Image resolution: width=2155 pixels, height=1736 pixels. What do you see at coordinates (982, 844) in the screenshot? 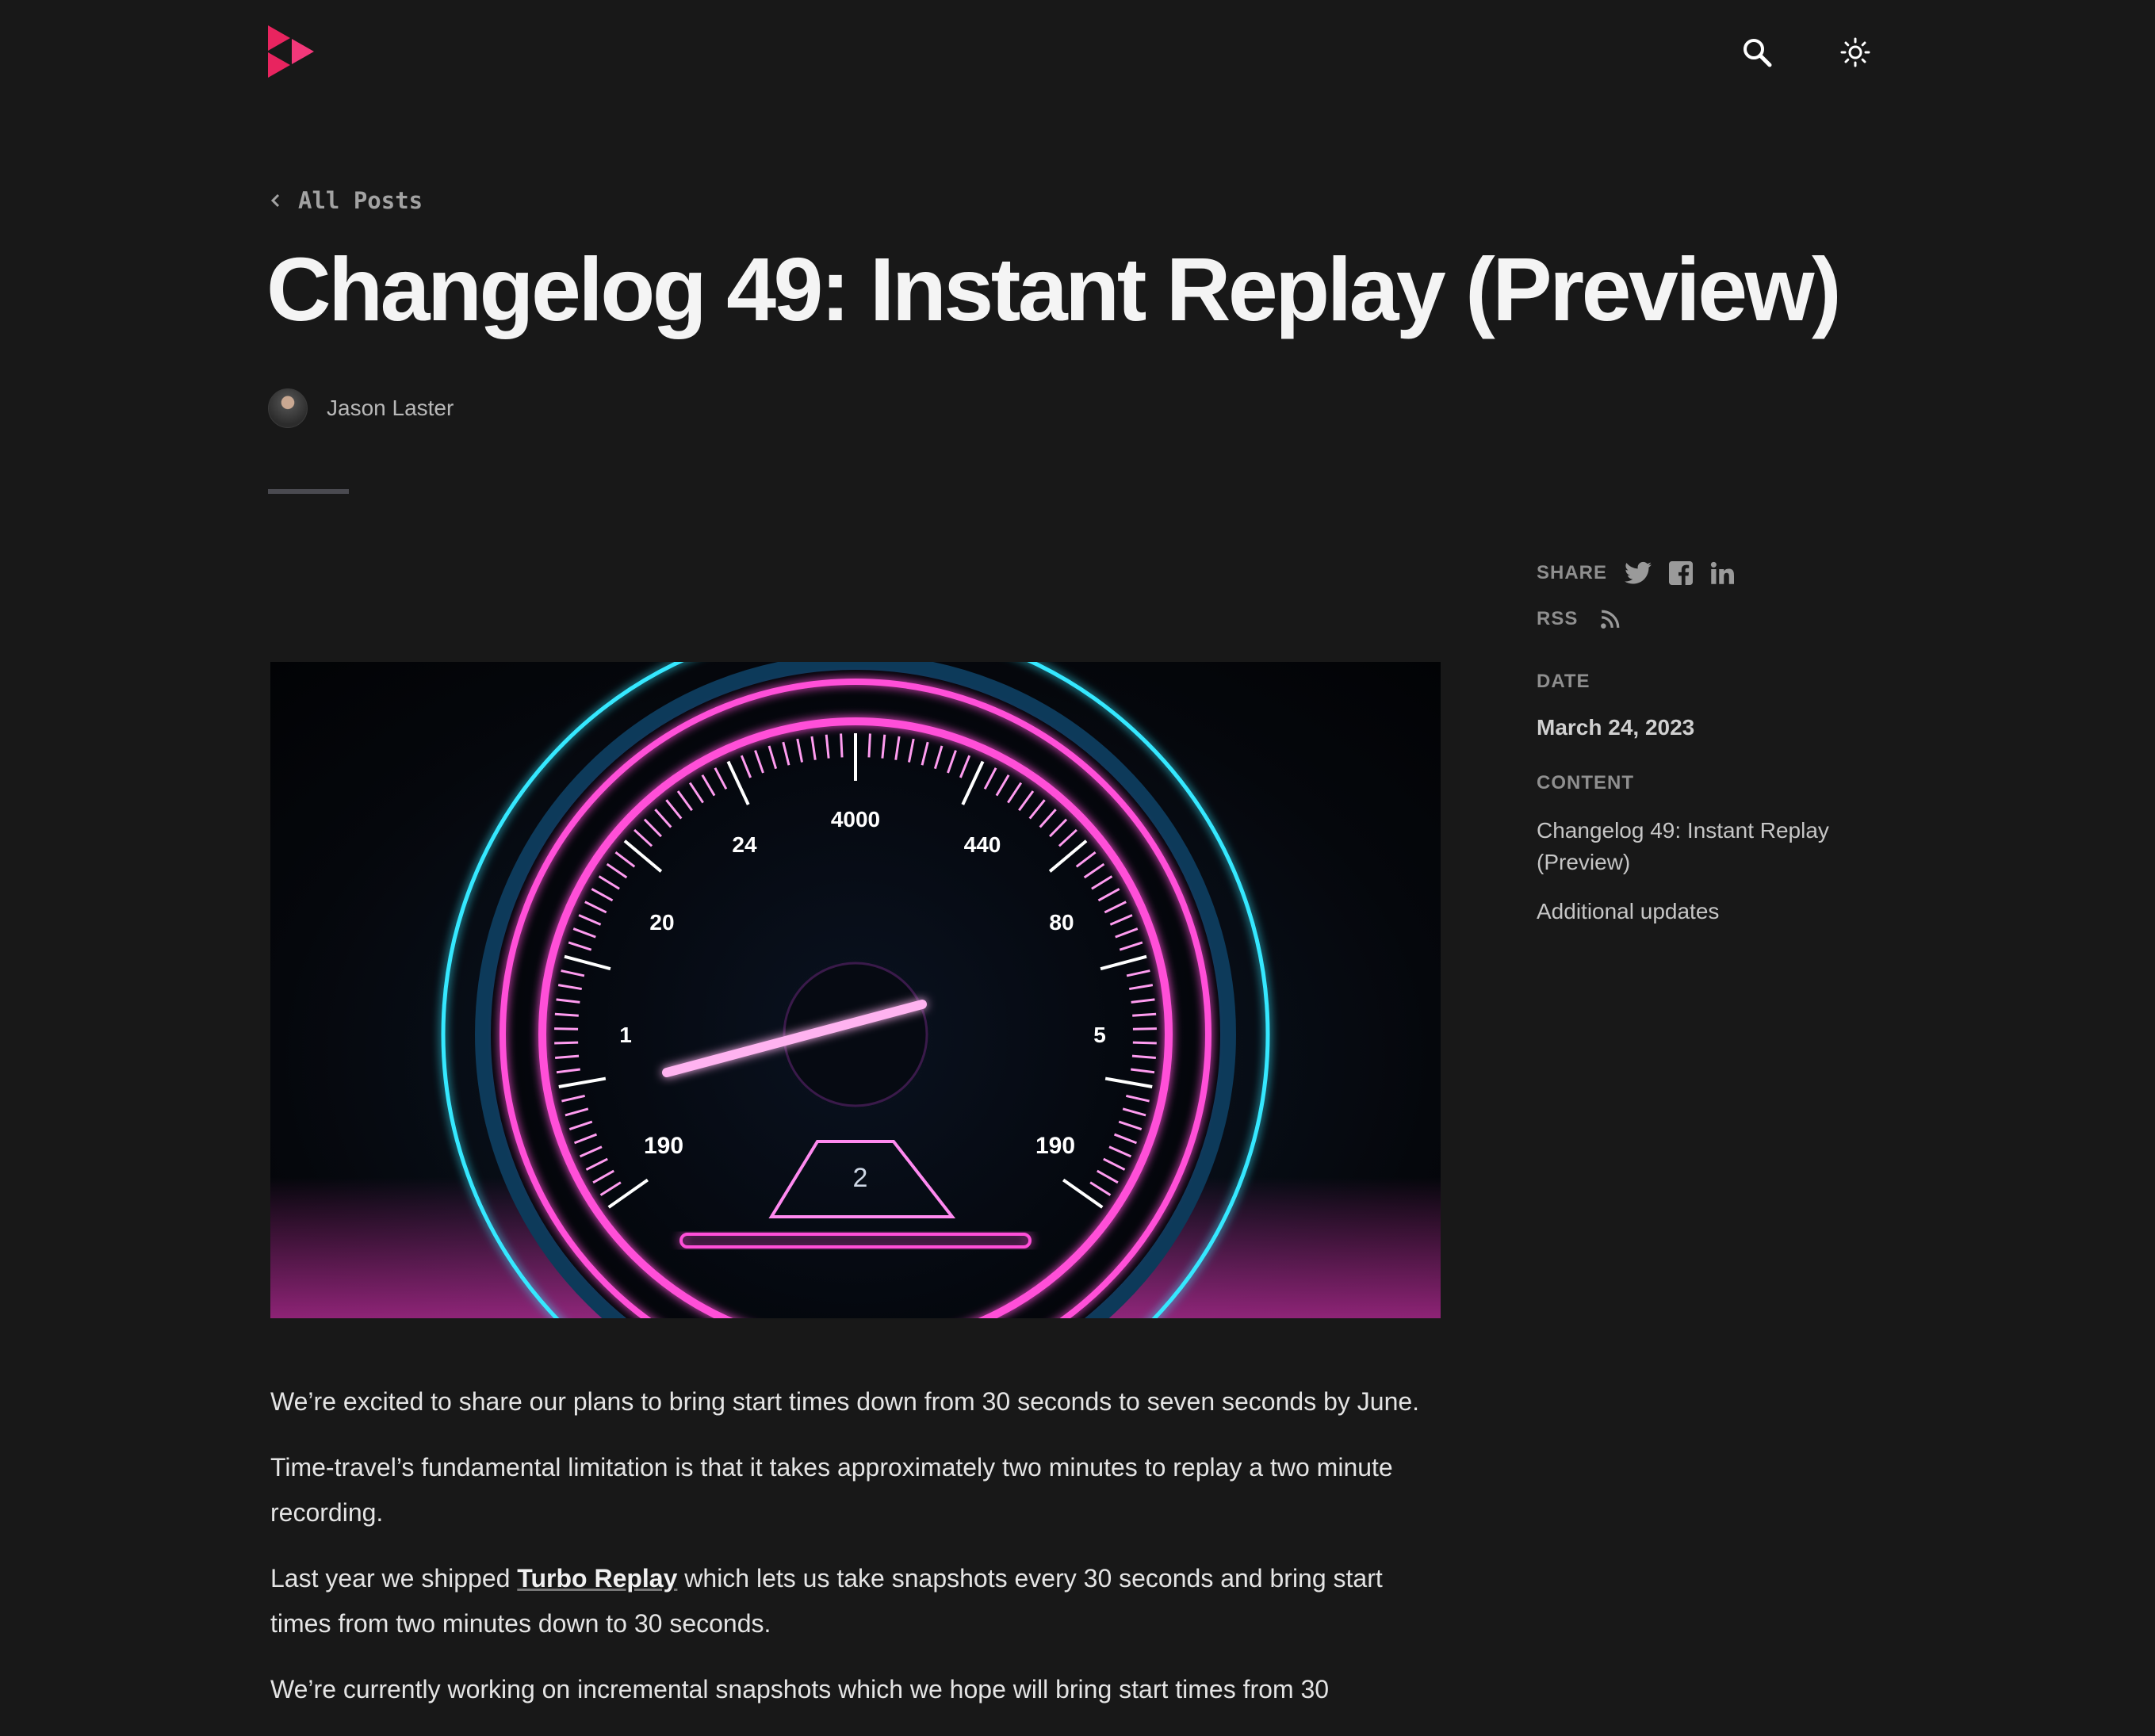
I see `gauge-label-upper-right: 440` at bounding box center [982, 844].